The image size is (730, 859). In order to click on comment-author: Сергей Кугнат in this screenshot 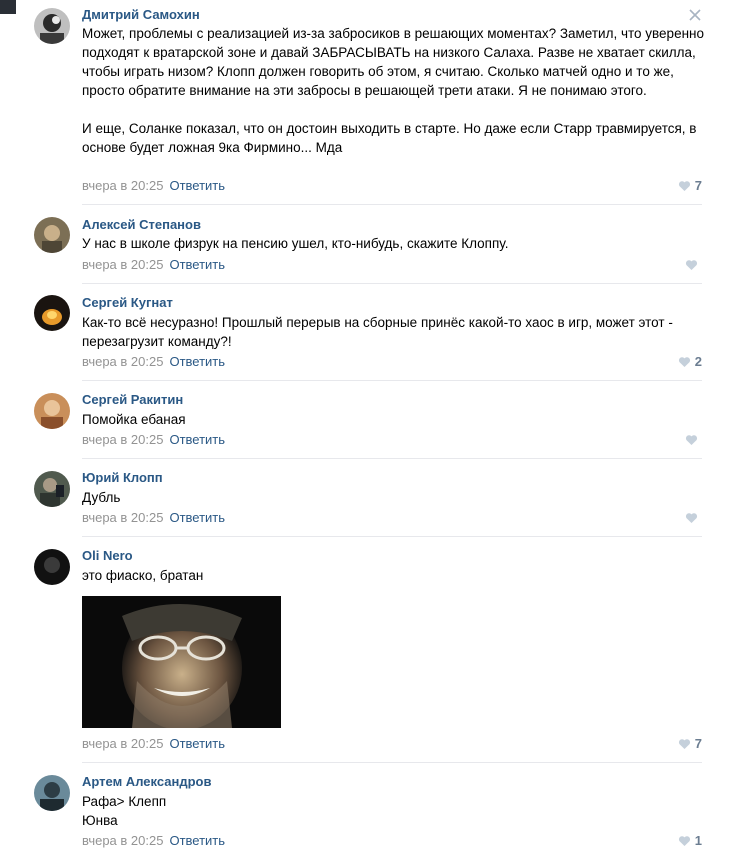, I will do `click(127, 302)`.